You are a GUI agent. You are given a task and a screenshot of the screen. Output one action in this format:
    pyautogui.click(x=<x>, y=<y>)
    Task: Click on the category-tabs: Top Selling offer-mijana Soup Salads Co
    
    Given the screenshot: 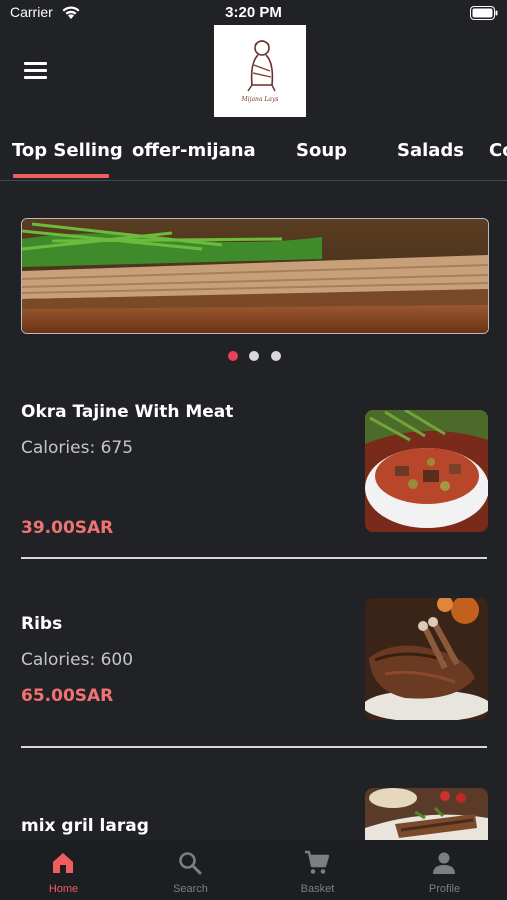 What is the action you would take?
    pyautogui.click(x=253, y=158)
    